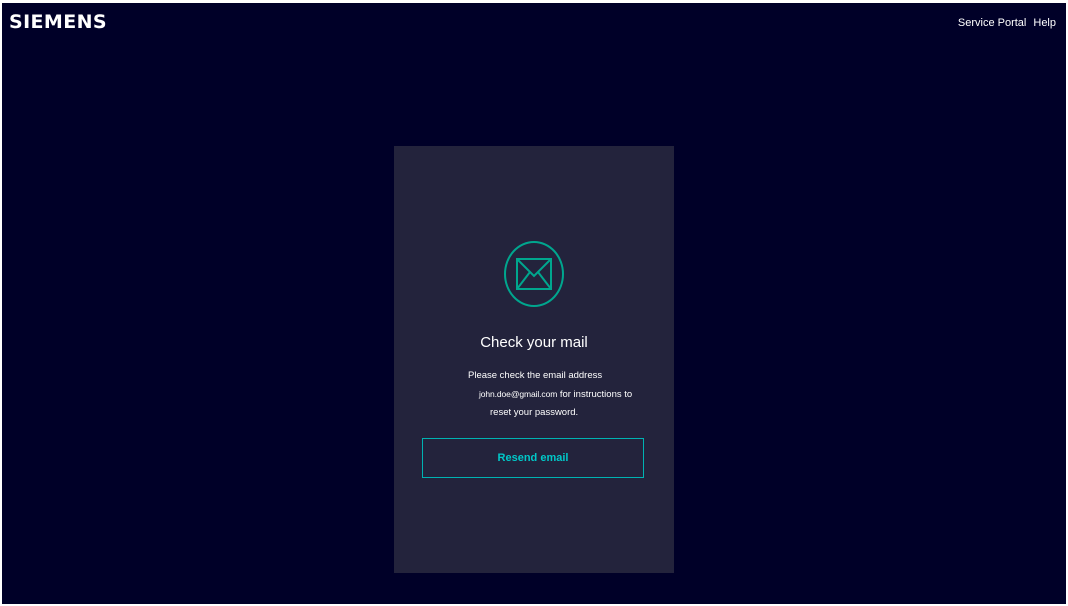  Describe the element at coordinates (534, 342) in the screenshot. I see `card-title: Check your mail` at that location.